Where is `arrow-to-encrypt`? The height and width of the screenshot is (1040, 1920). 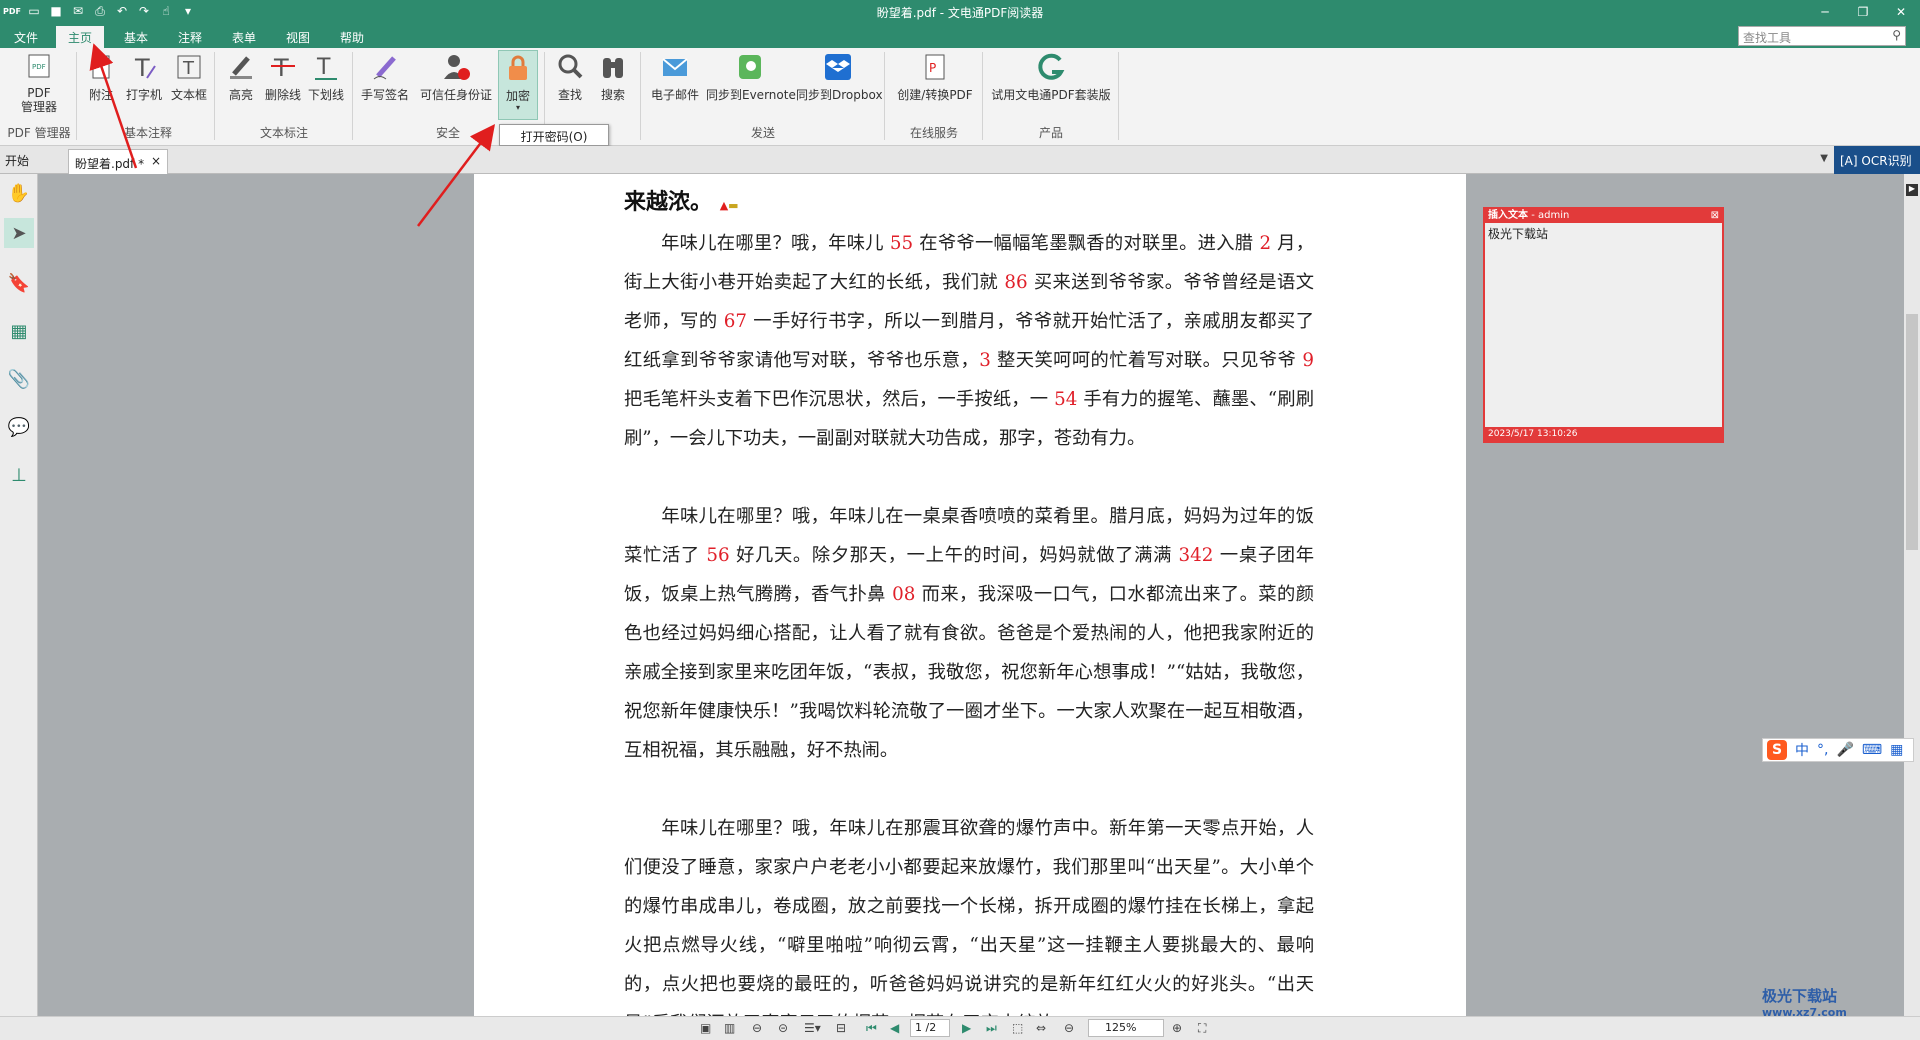
arrow-to-encrypt is located at coordinates (456, 175).